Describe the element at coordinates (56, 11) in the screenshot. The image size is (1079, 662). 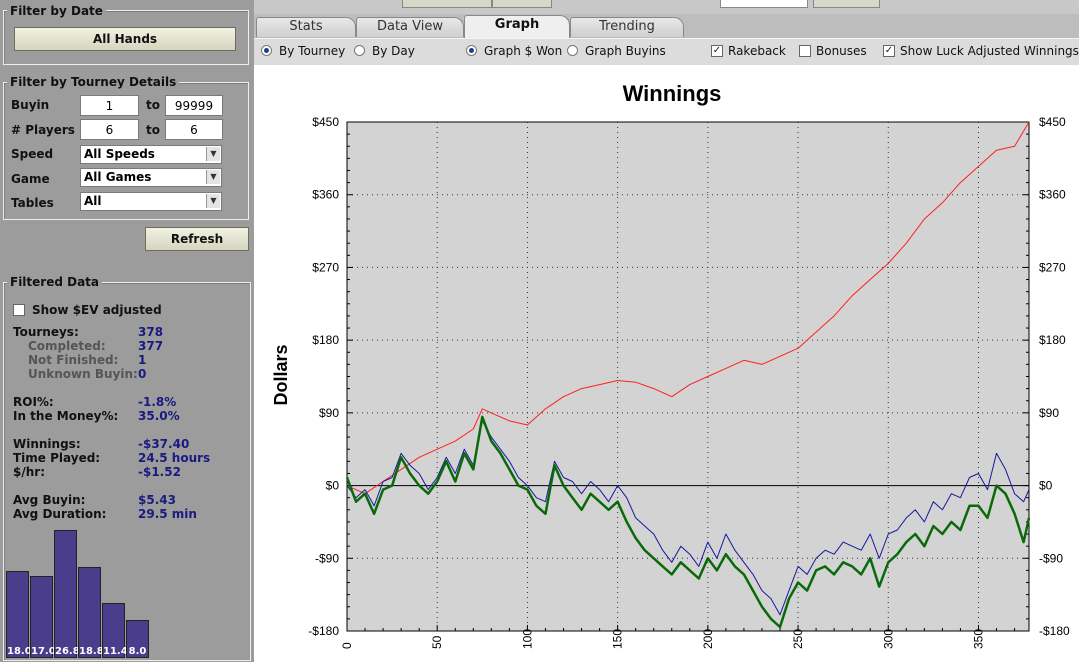
I see `filter-by-date-title: Filter by Date` at that location.